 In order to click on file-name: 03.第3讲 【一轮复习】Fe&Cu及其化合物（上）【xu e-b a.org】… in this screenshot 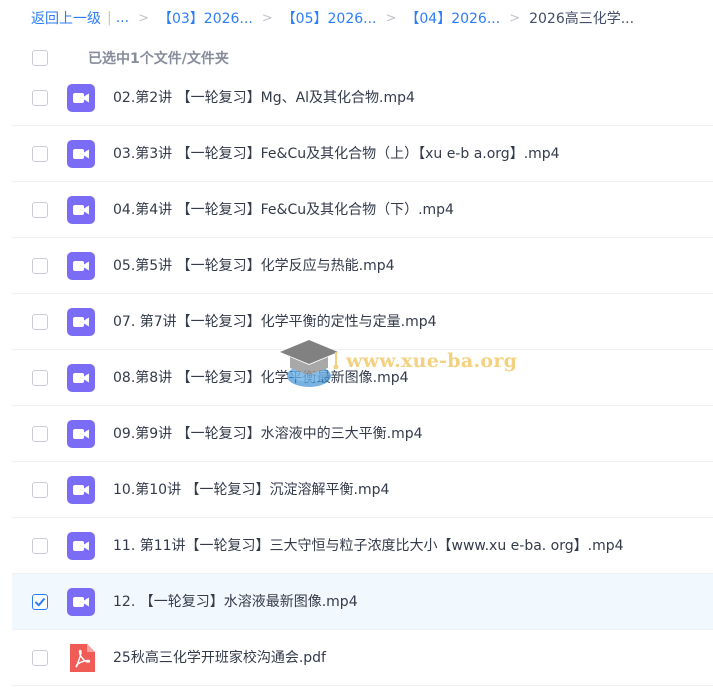, I will do `click(336, 154)`.